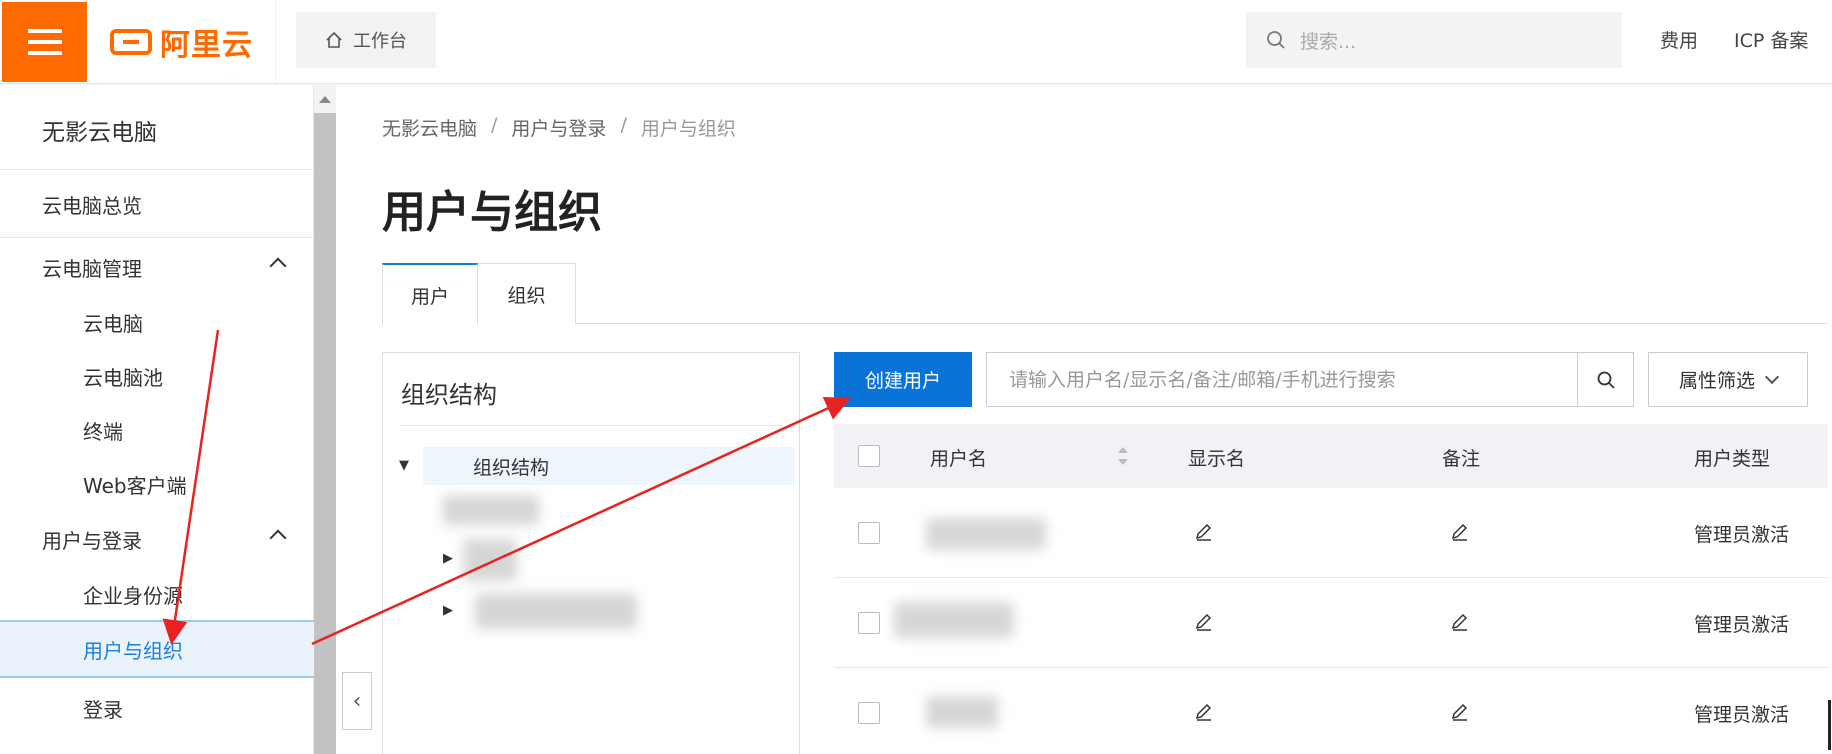  What do you see at coordinates (1331, 456) in the screenshot?
I see `table-header: 用户名 显示名 备注 用户类型` at bounding box center [1331, 456].